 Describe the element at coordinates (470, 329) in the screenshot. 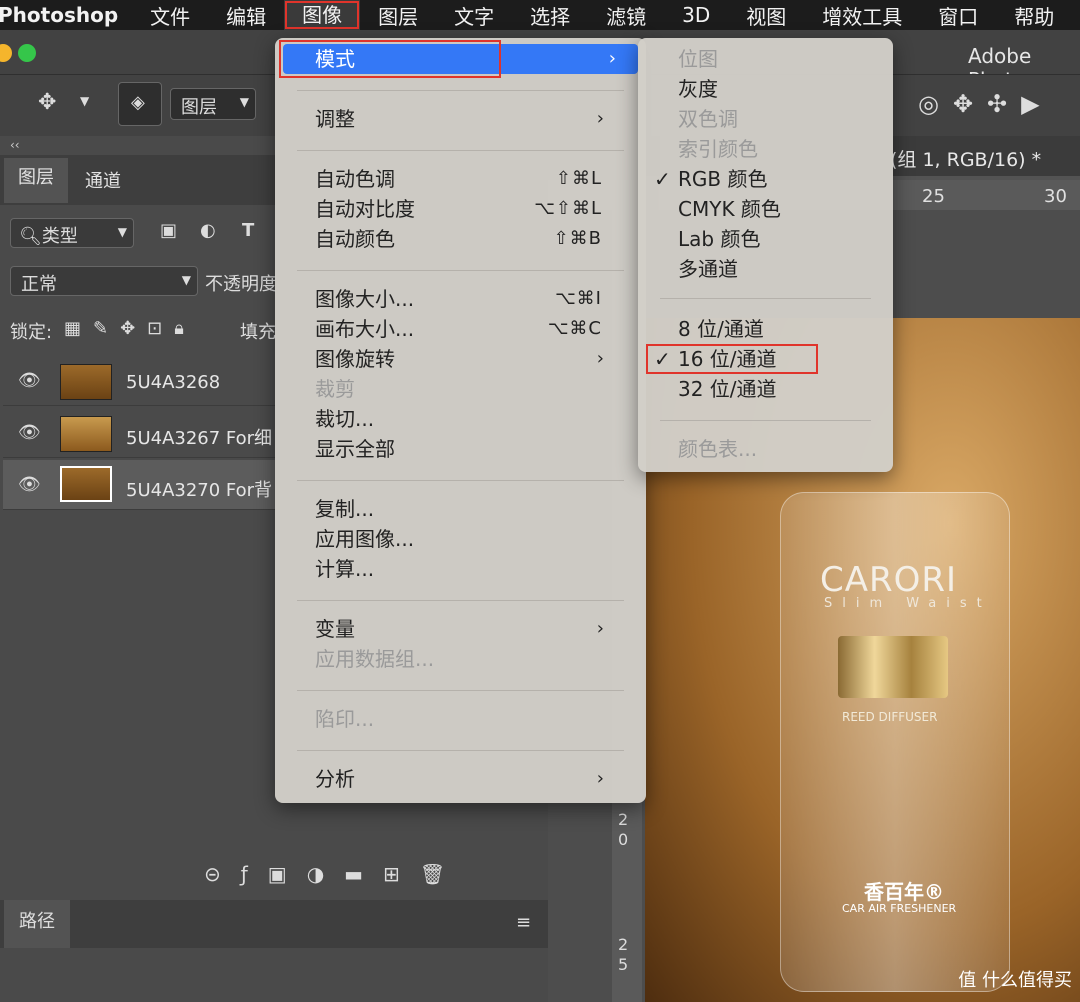

I see `menu-item-canvas-size: 画布大小... ⌥⌘C` at that location.